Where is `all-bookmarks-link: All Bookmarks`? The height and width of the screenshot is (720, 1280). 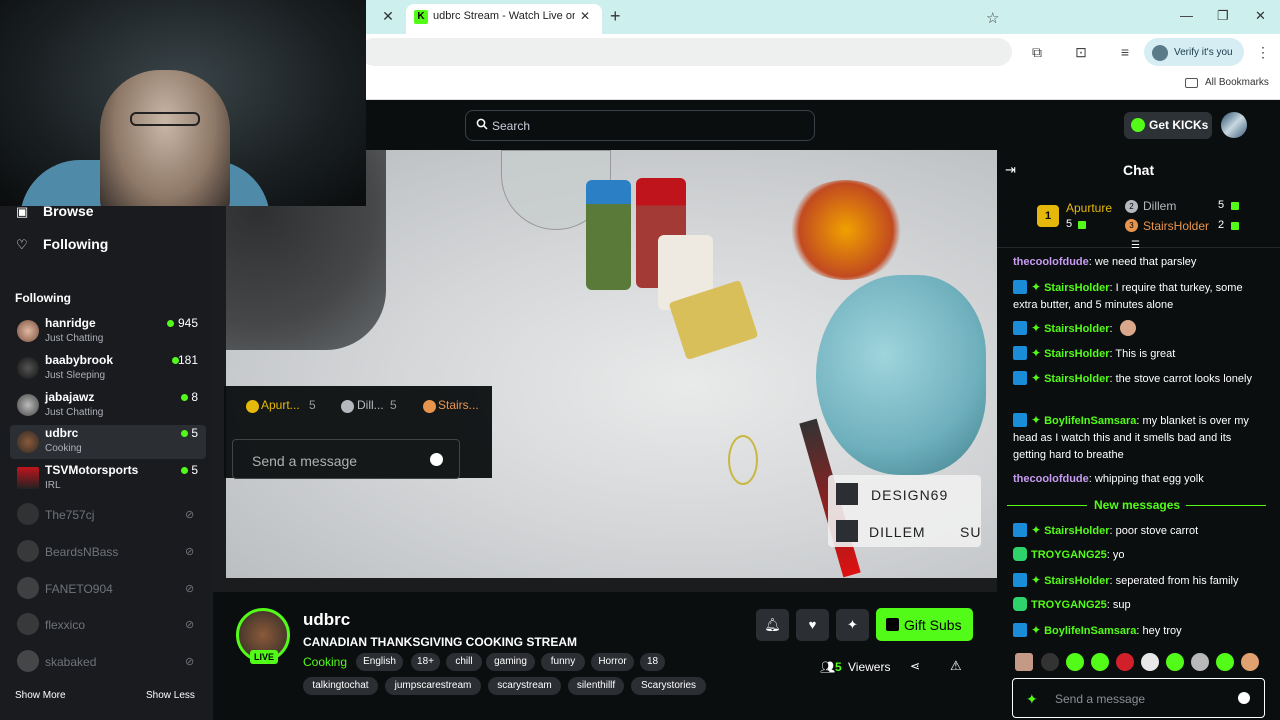
all-bookmarks-link: All Bookmarks is located at coordinates (1237, 82).